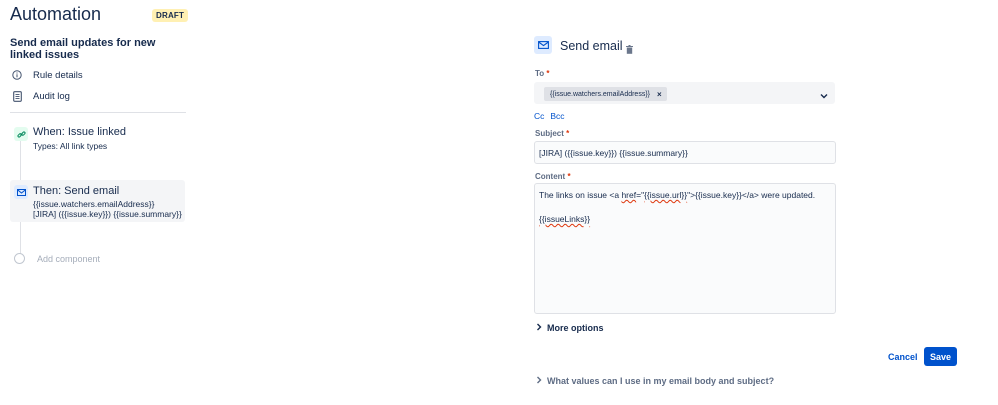 The height and width of the screenshot is (405, 998). I want to click on recipient-chip-label: {{issue.watchers.emailAddress}}, so click(600, 94).